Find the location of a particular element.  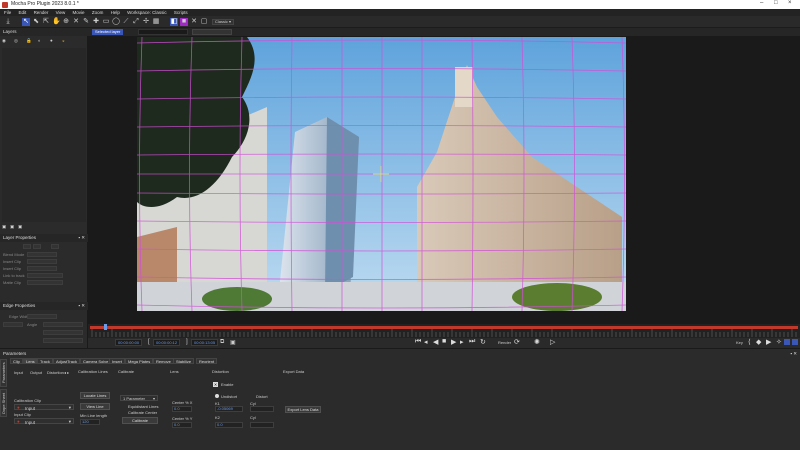

clip-range-icon: ⧉ is located at coordinates (222, 342).